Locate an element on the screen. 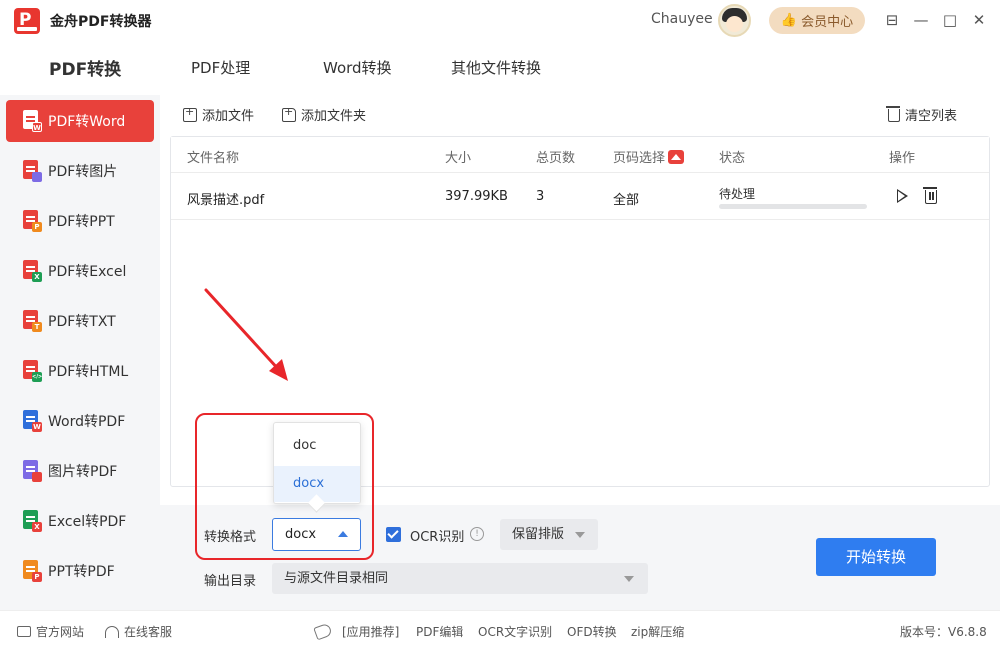 This screenshot has height=650, width=1000. sidebar-item-label: PDF转图片 is located at coordinates (83, 172).